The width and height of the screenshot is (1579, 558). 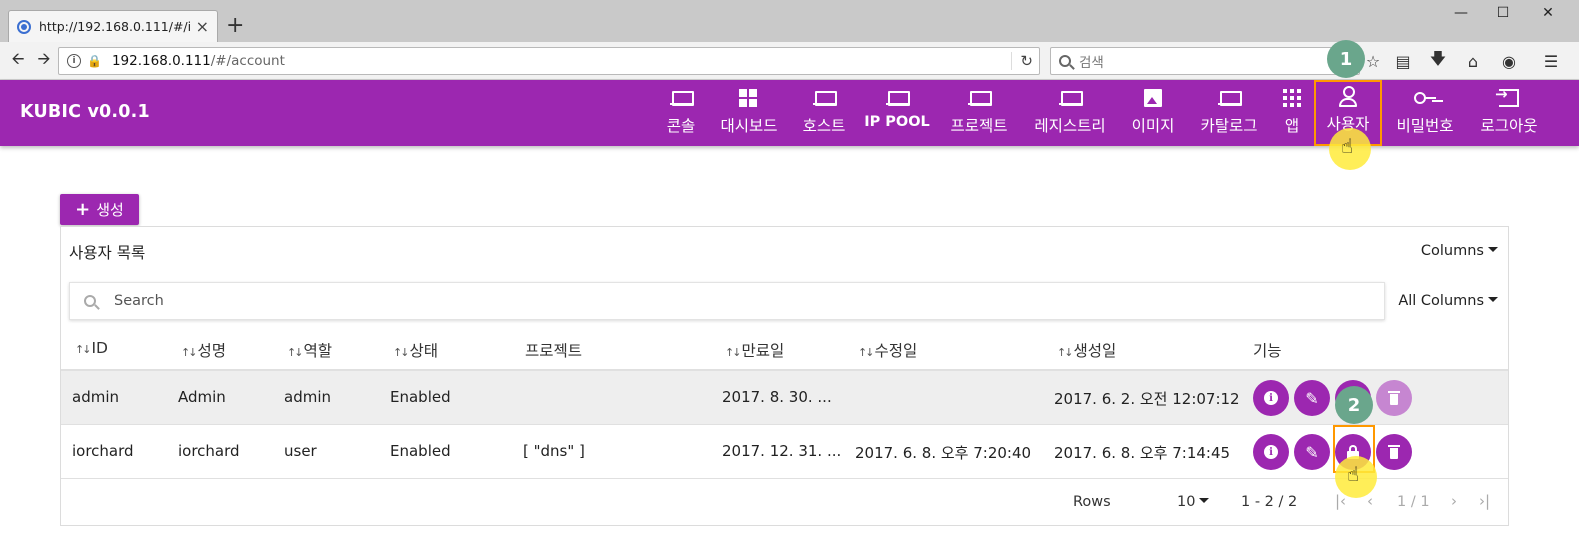 I want to click on forward-arrow-icon: 🡪, so click(x=44, y=61).